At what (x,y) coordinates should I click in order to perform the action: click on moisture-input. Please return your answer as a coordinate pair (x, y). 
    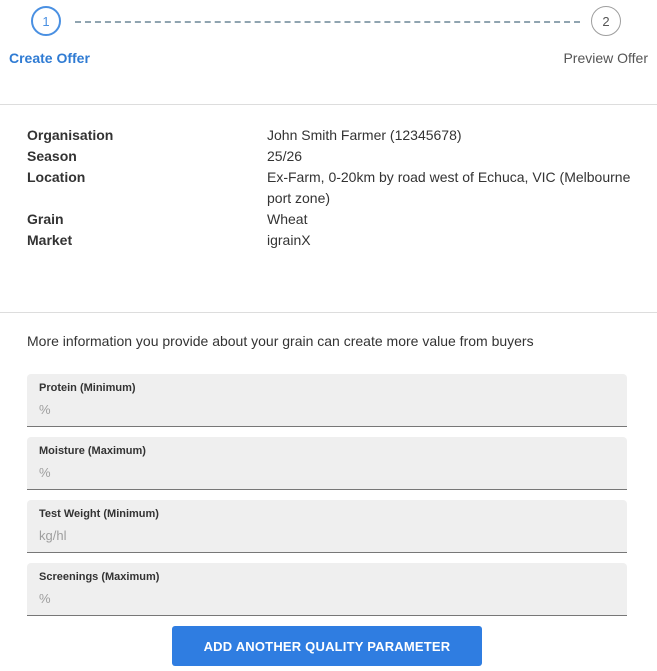
    Looking at the image, I should click on (324, 472).